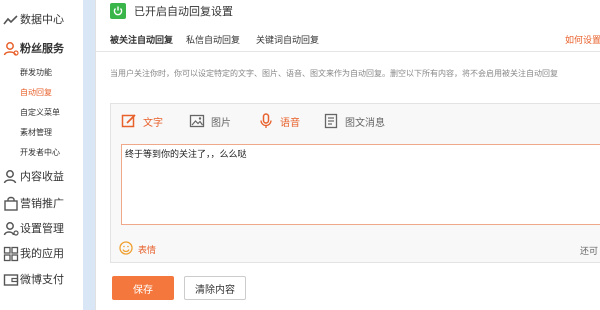  What do you see at coordinates (143, 288) in the screenshot?
I see `save-button: 保存` at bounding box center [143, 288].